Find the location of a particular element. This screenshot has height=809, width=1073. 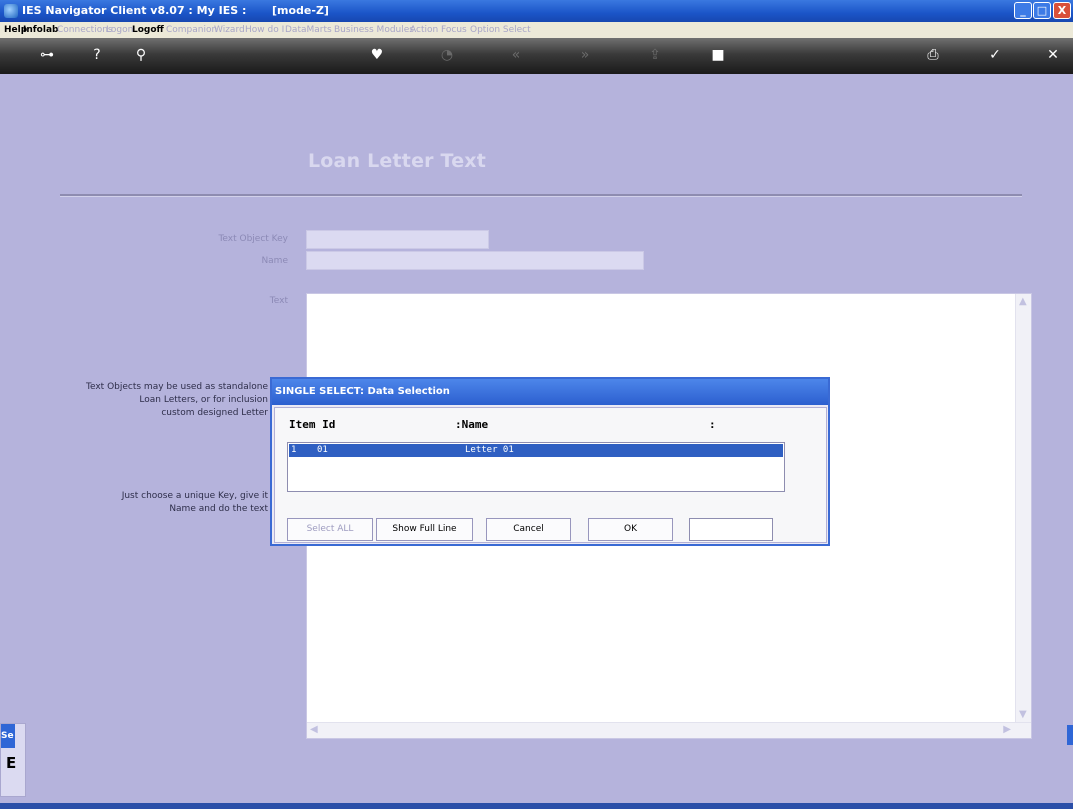

clock-icon: ◔ is located at coordinates (447, 55).